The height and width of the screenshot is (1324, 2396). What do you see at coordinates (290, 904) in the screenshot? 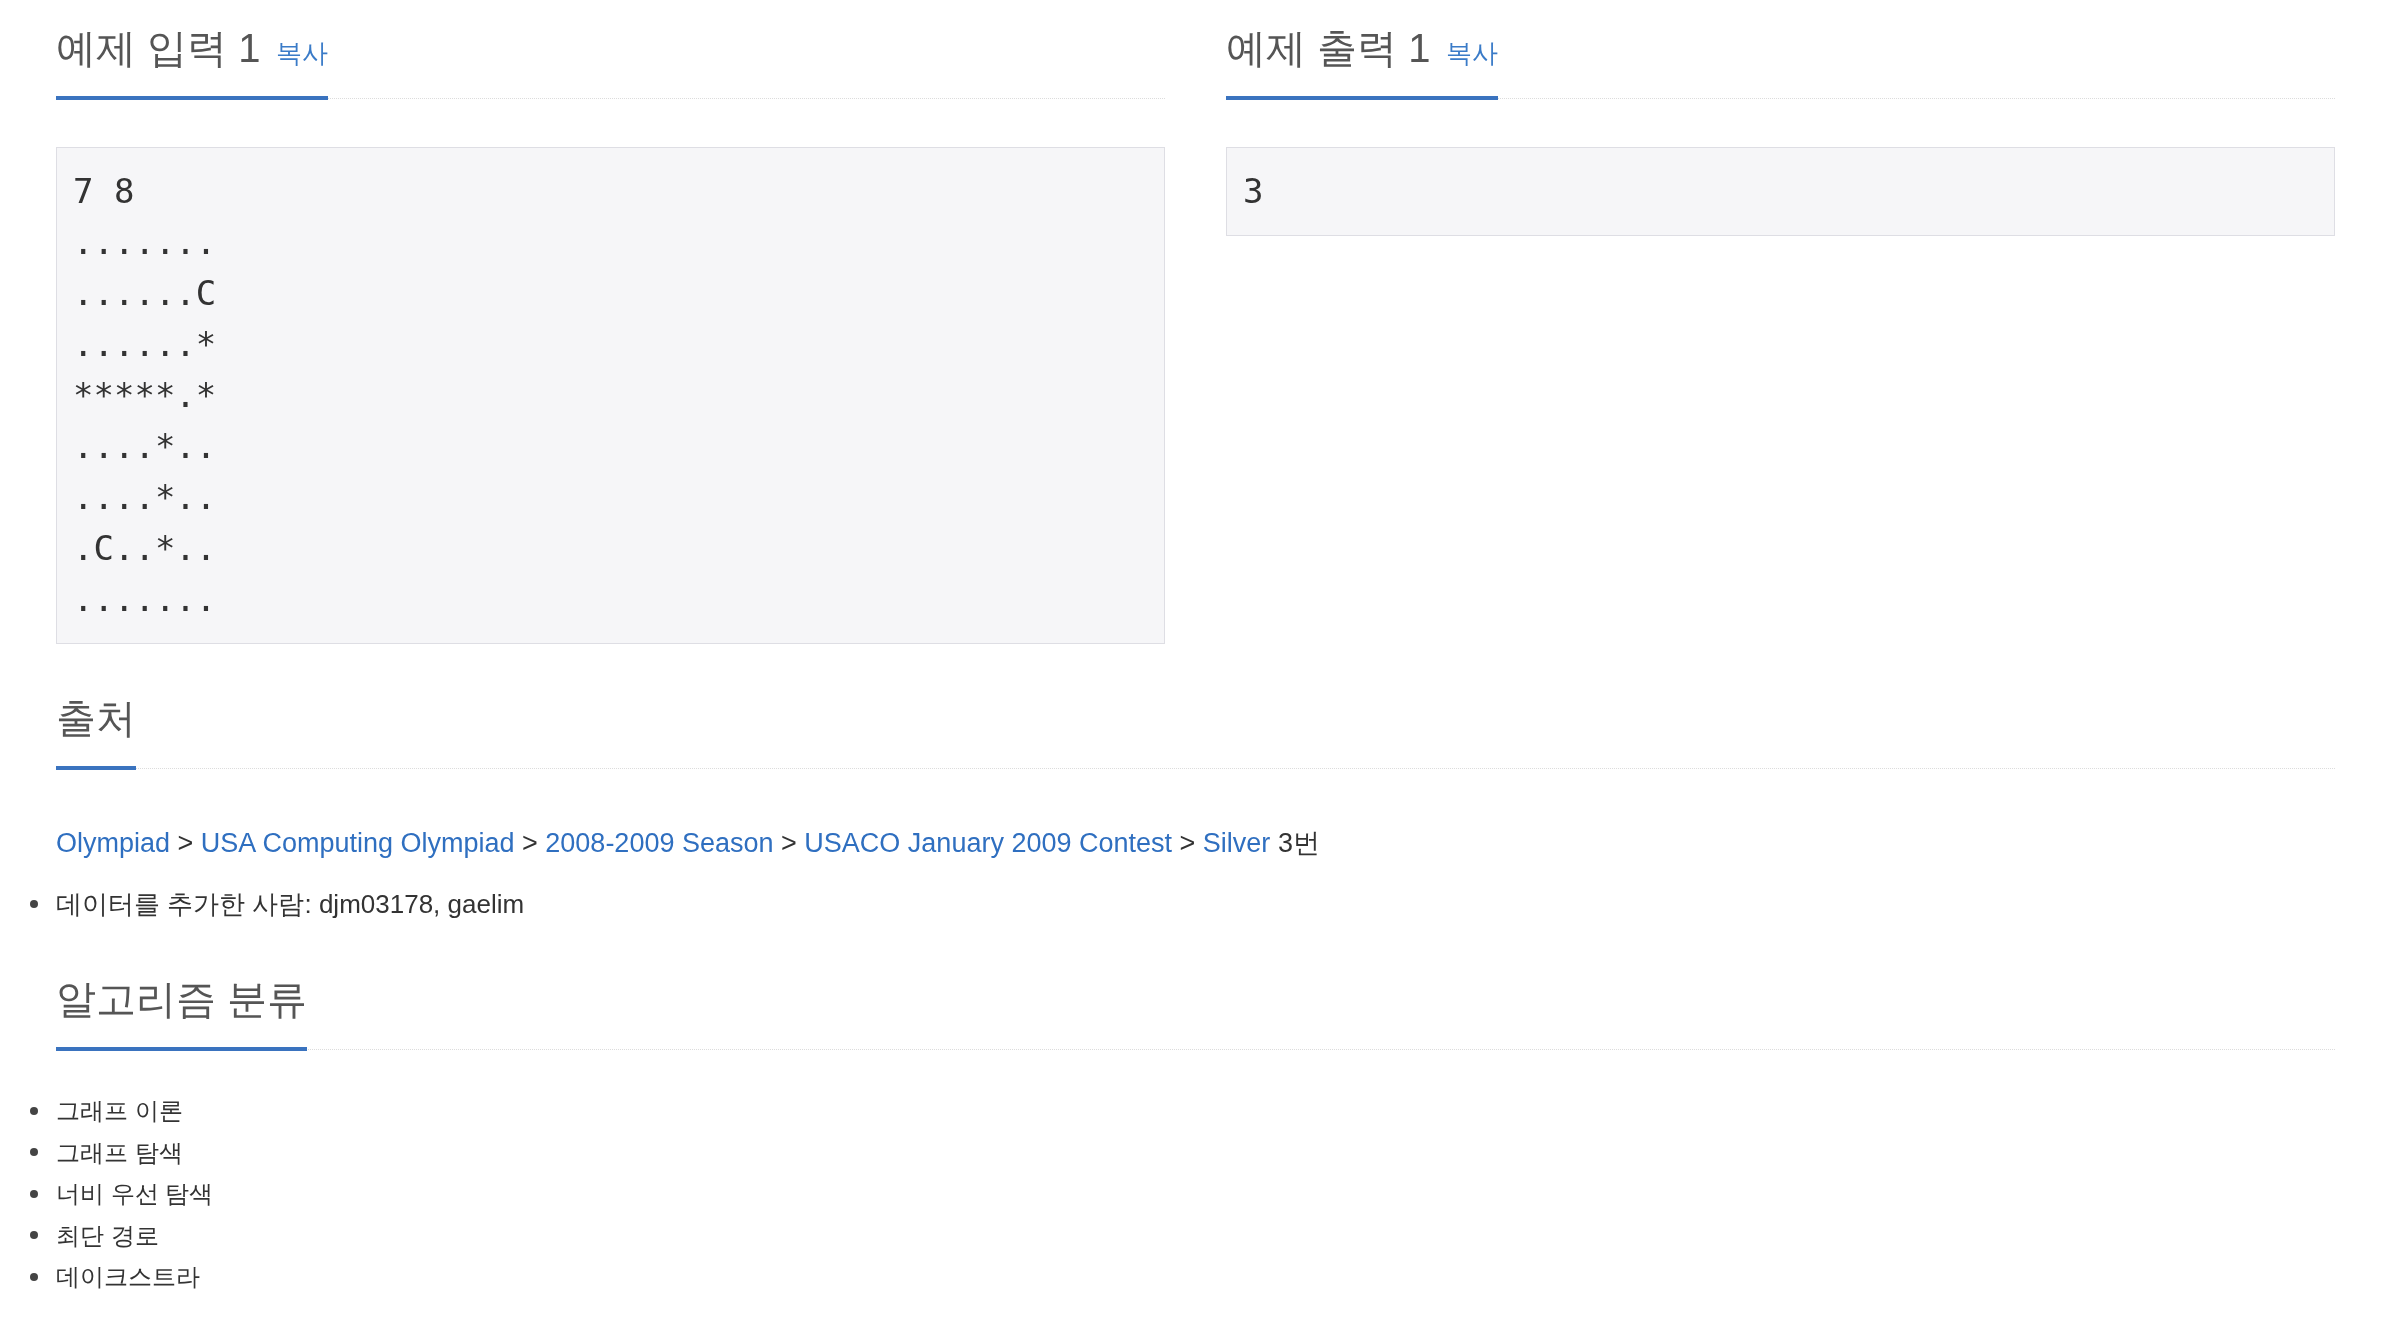
I see `note-text: 데이터를 추가한 사람: djm03178, gaelim` at bounding box center [290, 904].